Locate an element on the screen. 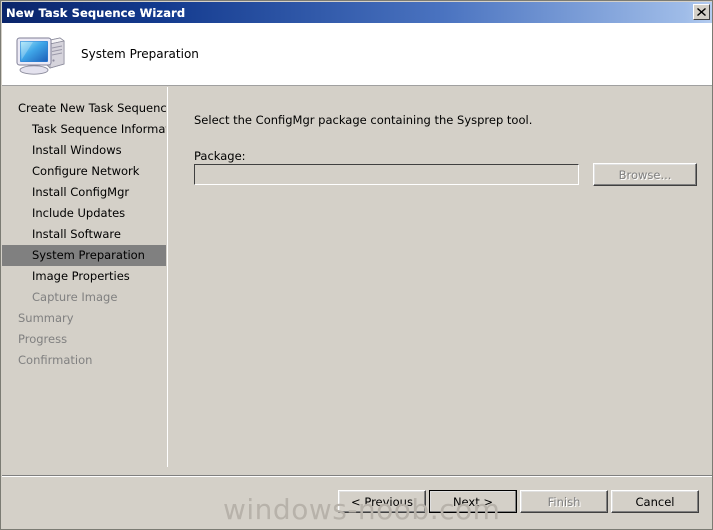 Image resolution: width=713 pixels, height=530 pixels. wizard-footer: < Previous Next > Finish Cancel is located at coordinates (357, 503).